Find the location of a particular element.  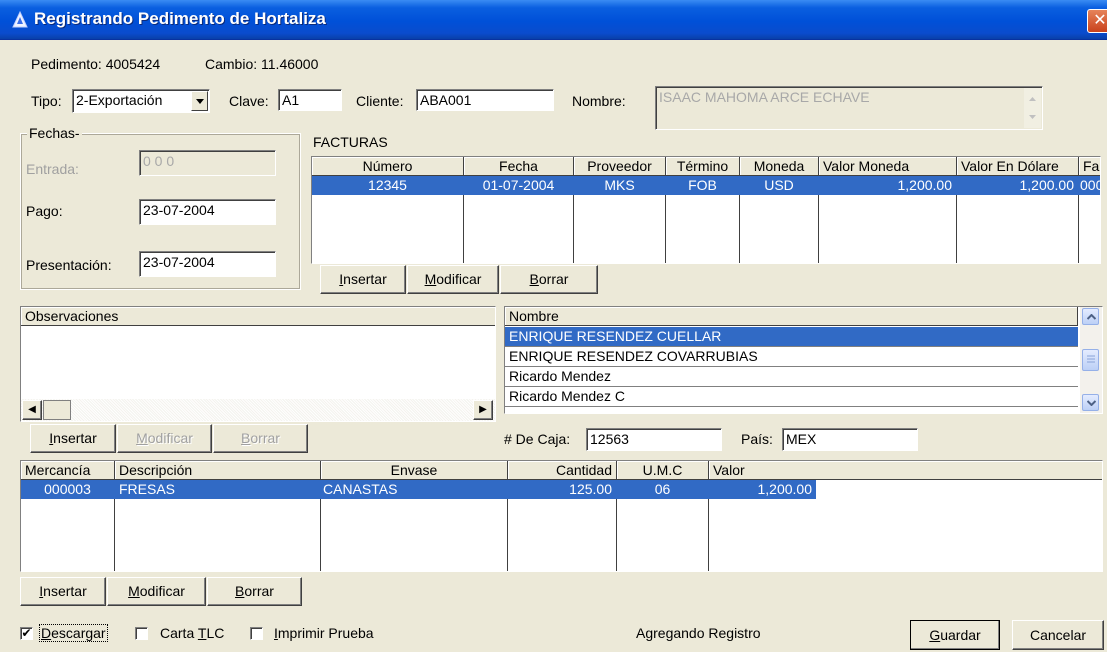

cell-fa: 000 is located at coordinates (1090, 185).